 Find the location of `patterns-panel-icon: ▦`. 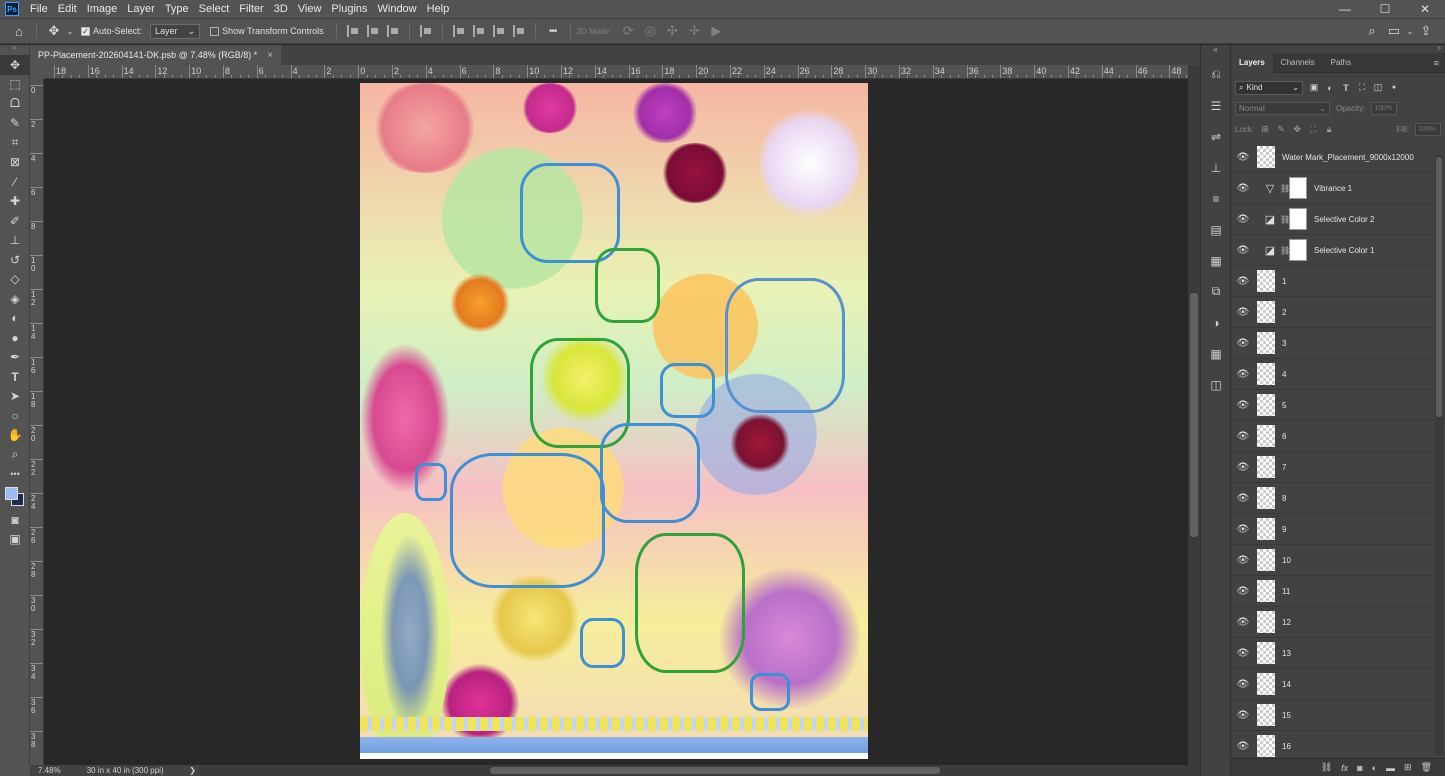

patterns-panel-icon: ▦ is located at coordinates (1216, 260).